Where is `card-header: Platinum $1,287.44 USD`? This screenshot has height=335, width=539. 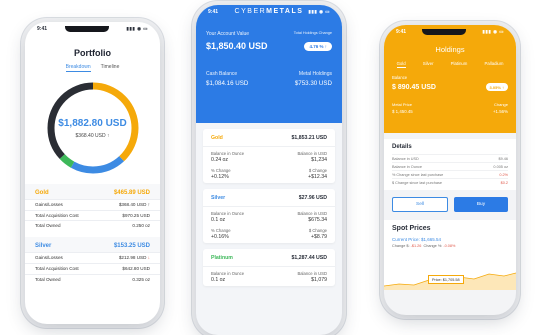 card-header: Platinum $1,287.44 USD is located at coordinates (269, 258).